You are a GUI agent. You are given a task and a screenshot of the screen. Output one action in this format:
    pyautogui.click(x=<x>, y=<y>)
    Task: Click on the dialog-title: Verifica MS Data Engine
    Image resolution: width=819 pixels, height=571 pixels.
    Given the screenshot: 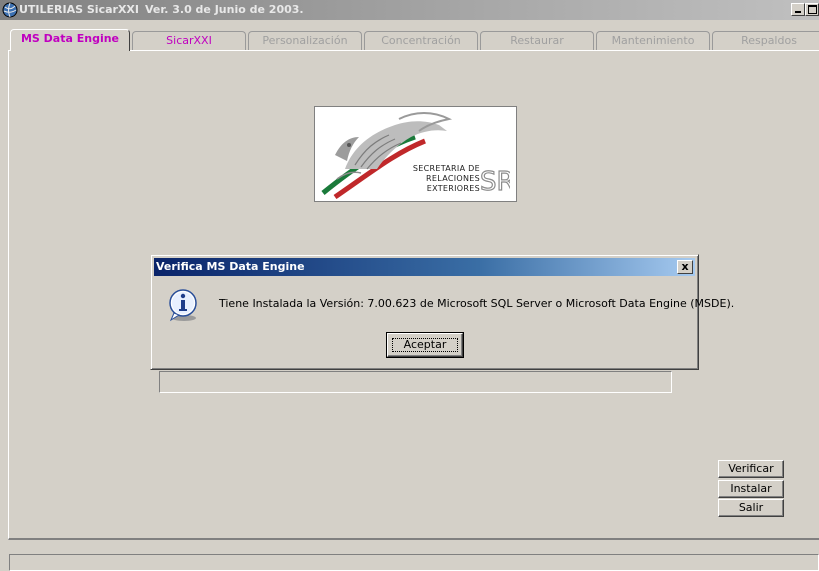 What is the action you would take?
    pyautogui.click(x=230, y=266)
    